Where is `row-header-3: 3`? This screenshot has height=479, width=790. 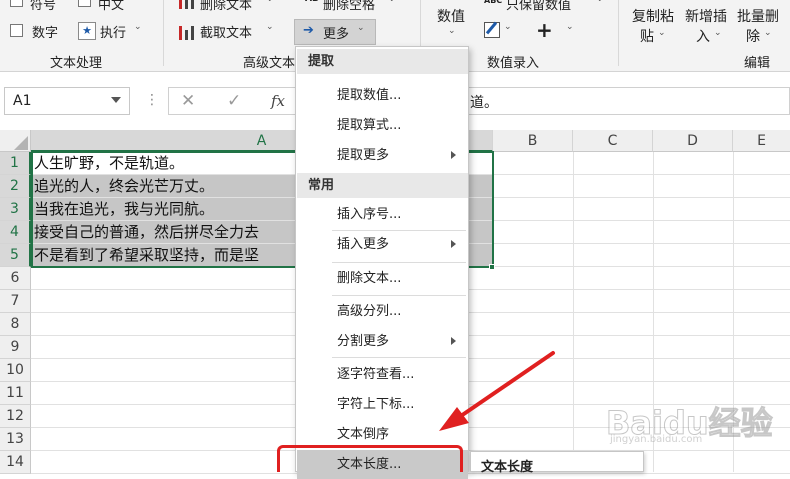
row-header-3: 3 is located at coordinates (15, 209).